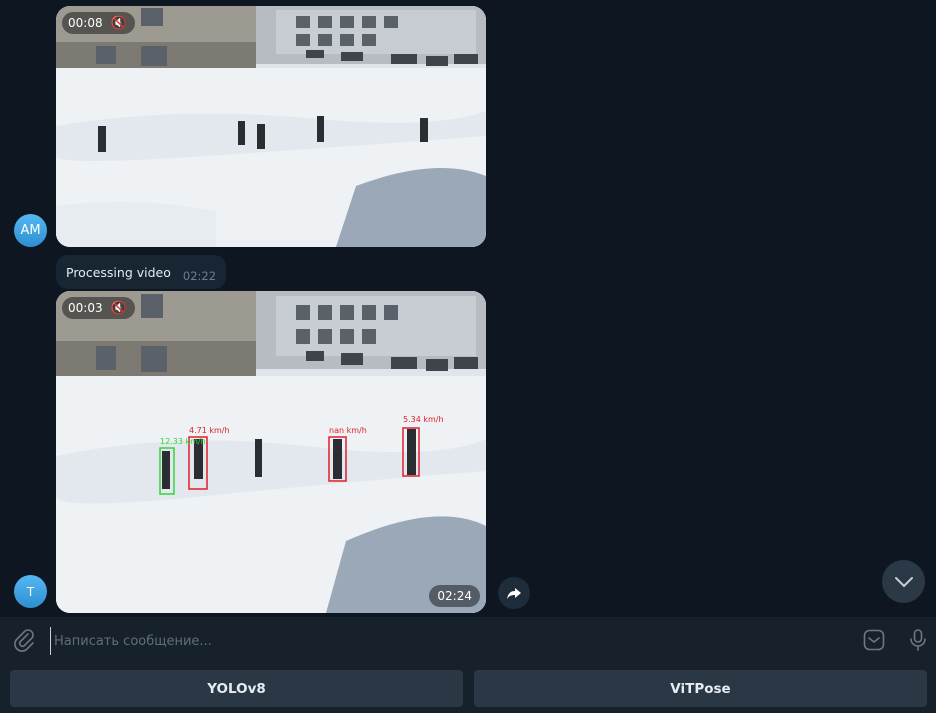  What do you see at coordinates (236, 688) in the screenshot?
I see `yolov8-button: YOLOv8` at bounding box center [236, 688].